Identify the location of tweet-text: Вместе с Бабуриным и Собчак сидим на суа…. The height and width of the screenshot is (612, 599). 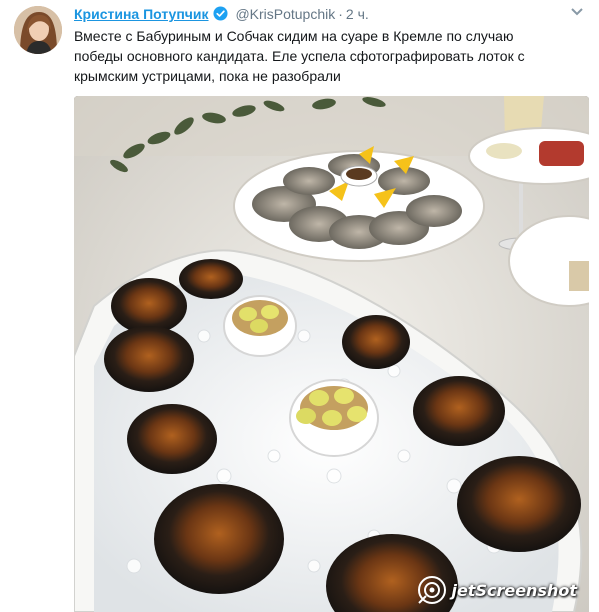
(299, 56).